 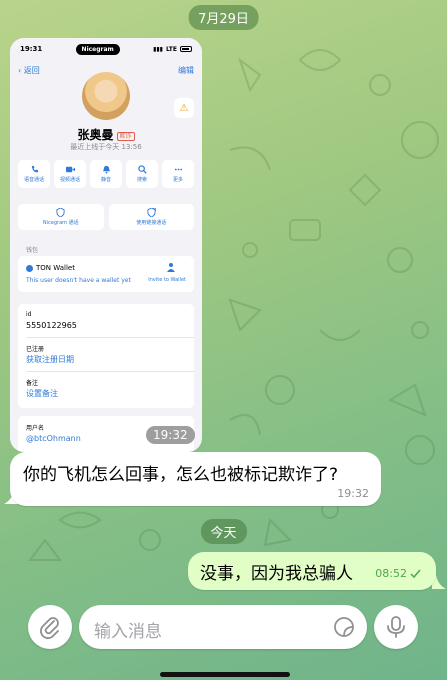 What do you see at coordinates (32, 250) in the screenshot?
I see `wallet-section-label: 钱包` at bounding box center [32, 250].